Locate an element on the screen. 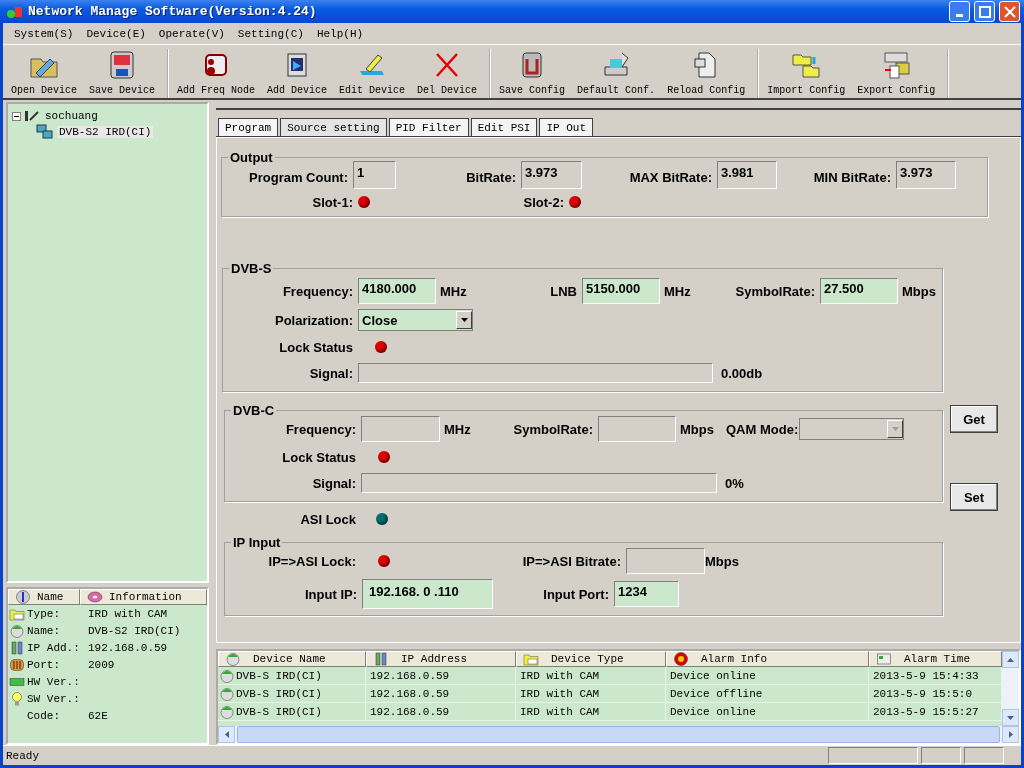 This screenshot has width=1024, height=768. scroll-down-button is located at coordinates (1010, 717).